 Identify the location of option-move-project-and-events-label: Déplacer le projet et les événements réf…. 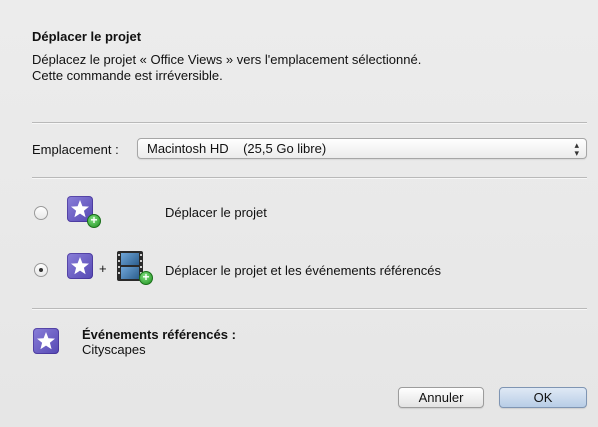
(303, 270).